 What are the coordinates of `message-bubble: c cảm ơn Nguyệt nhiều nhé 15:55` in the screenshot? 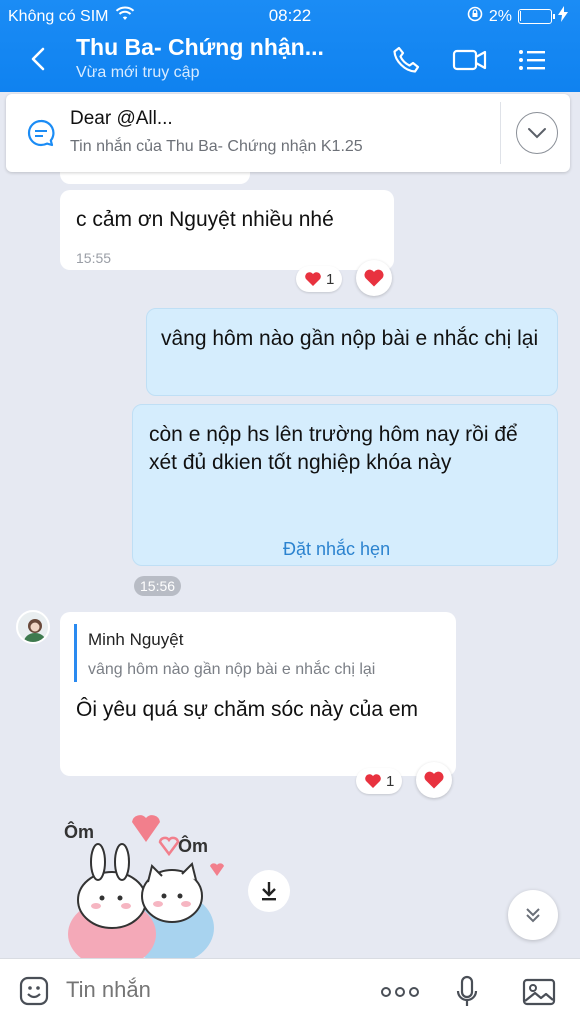 It's located at (227, 230).